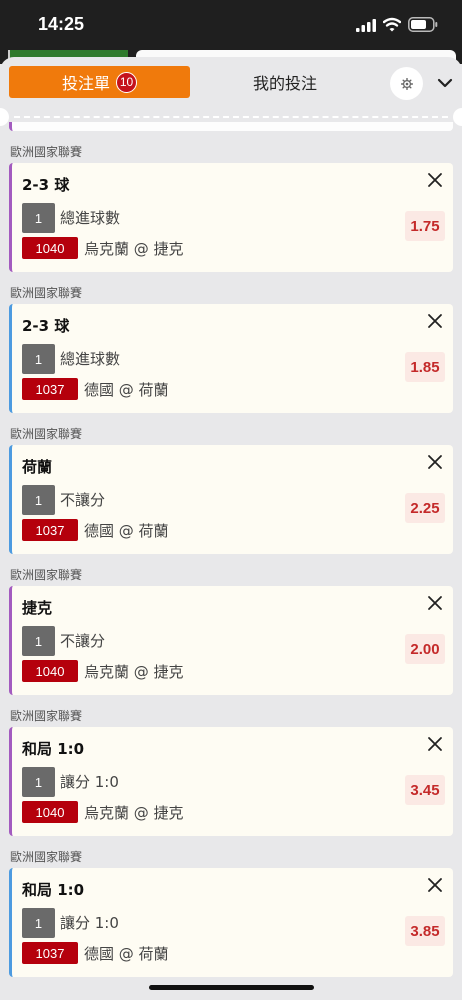 The width and height of the screenshot is (462, 1000). Describe the element at coordinates (425, 790) in the screenshot. I see `odds-value: 3.45` at that location.